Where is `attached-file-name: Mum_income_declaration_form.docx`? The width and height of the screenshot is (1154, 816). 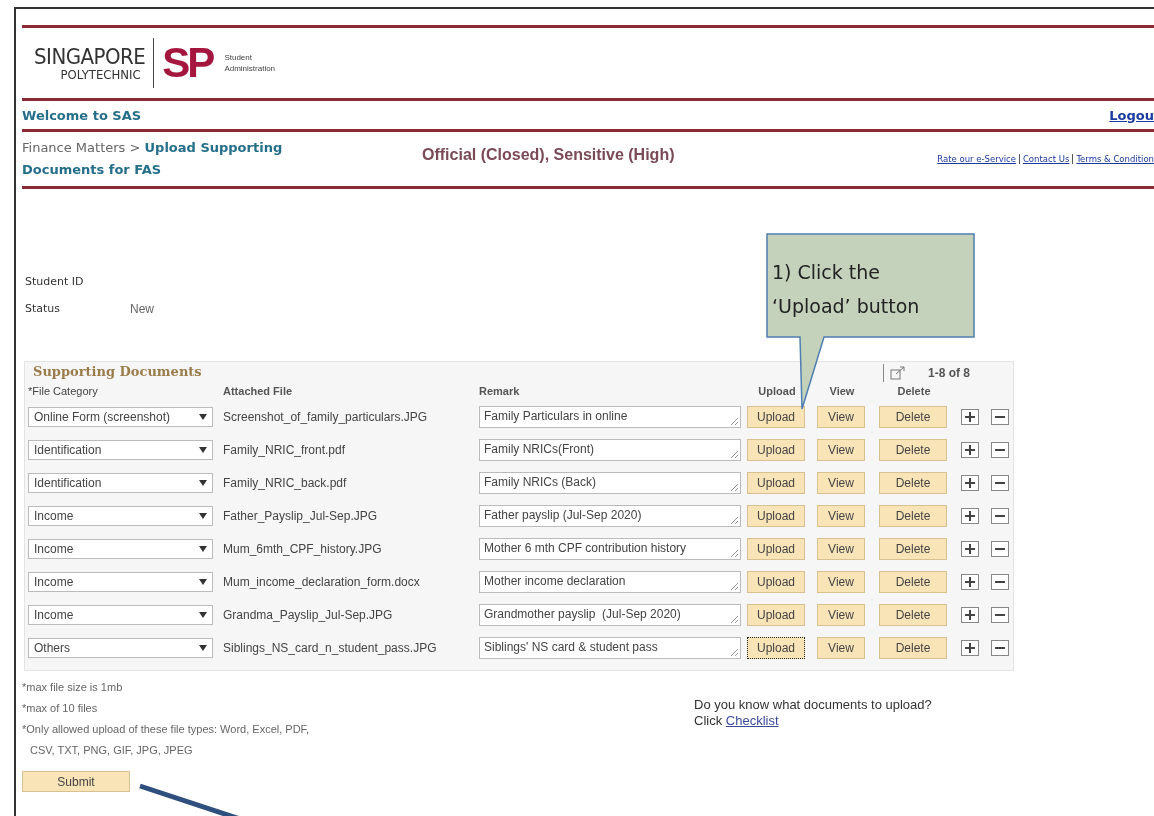 attached-file-name: Mum_income_declaration_form.docx is located at coordinates (322, 581).